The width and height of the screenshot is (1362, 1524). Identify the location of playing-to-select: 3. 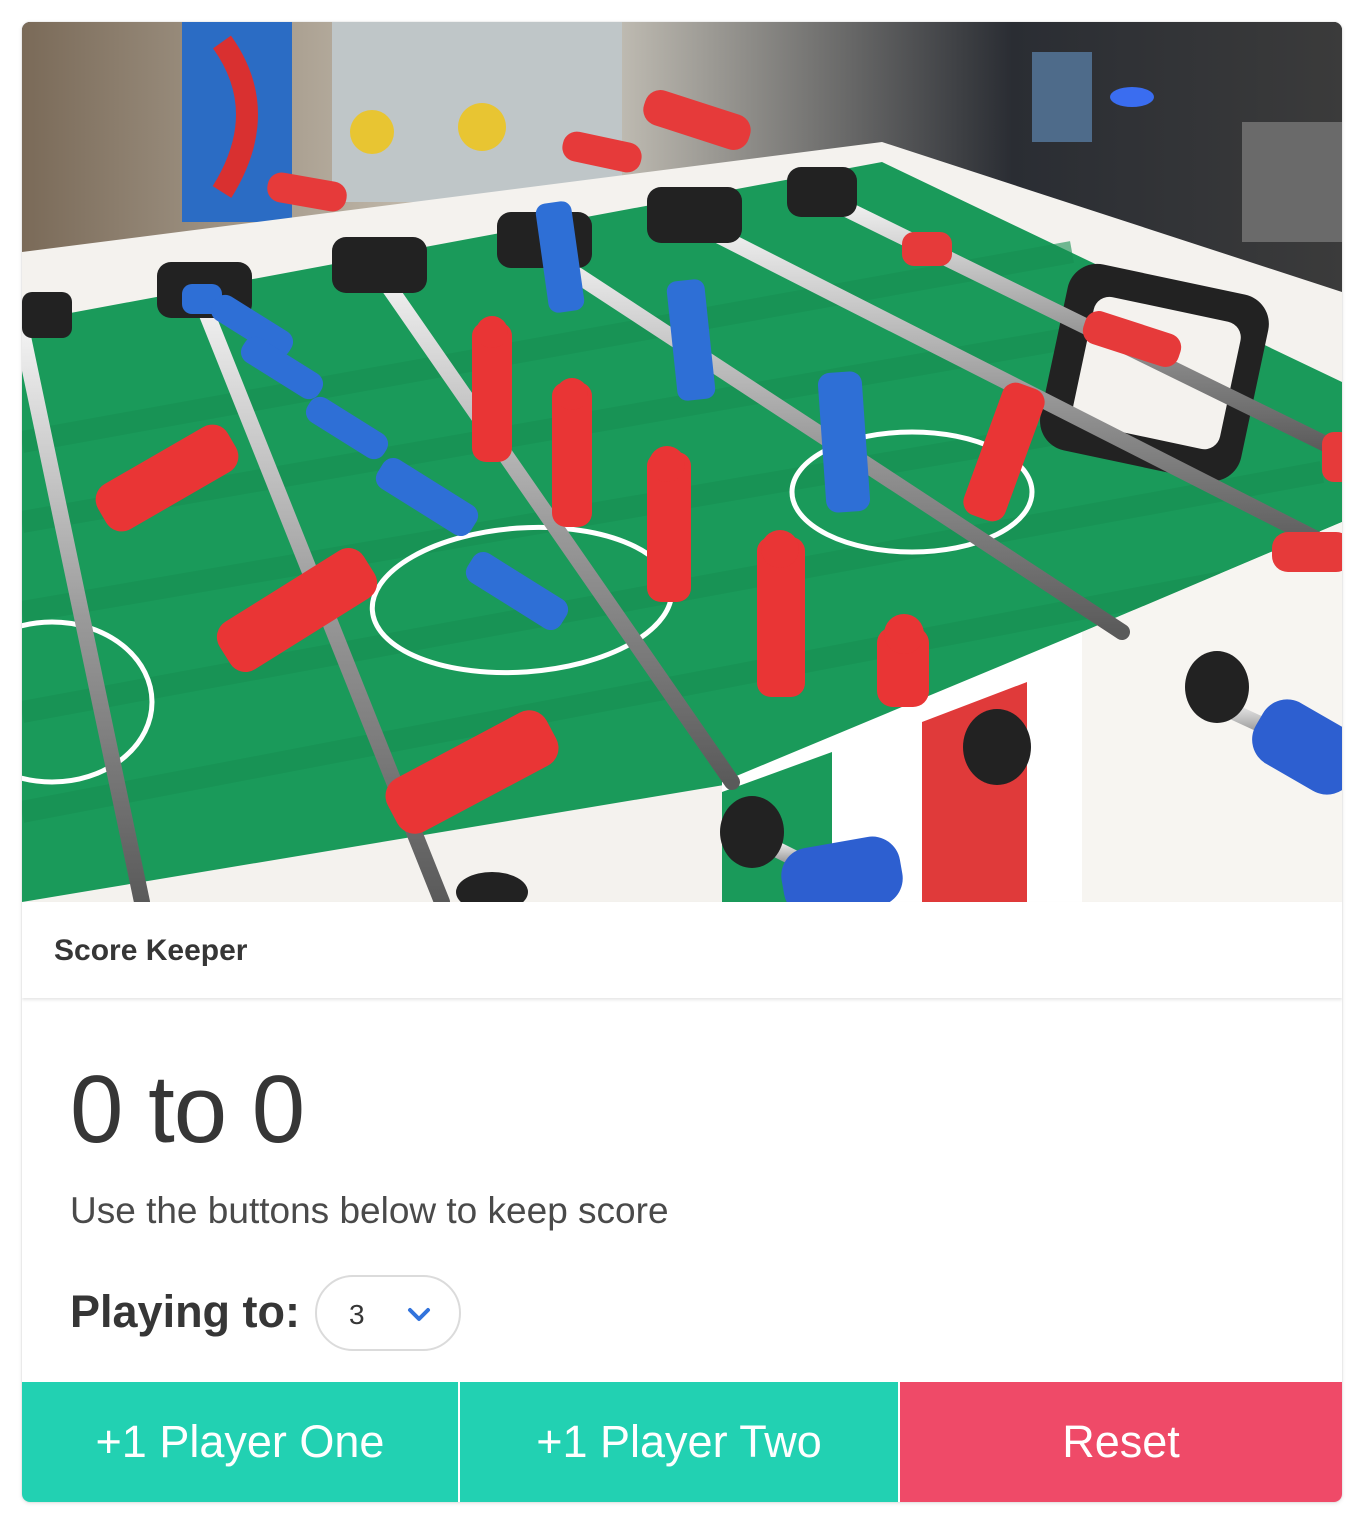
(388, 1313).